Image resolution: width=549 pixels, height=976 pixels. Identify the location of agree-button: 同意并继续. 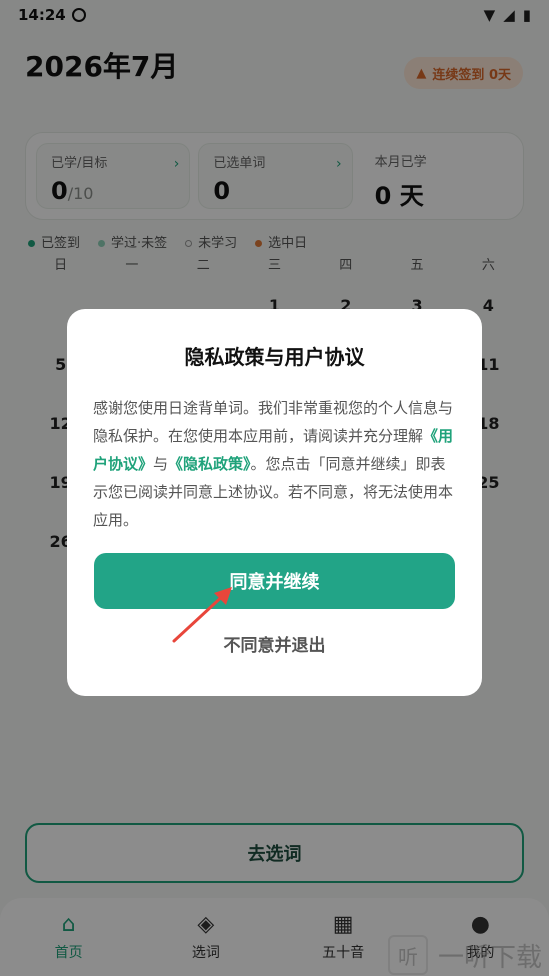
(274, 581).